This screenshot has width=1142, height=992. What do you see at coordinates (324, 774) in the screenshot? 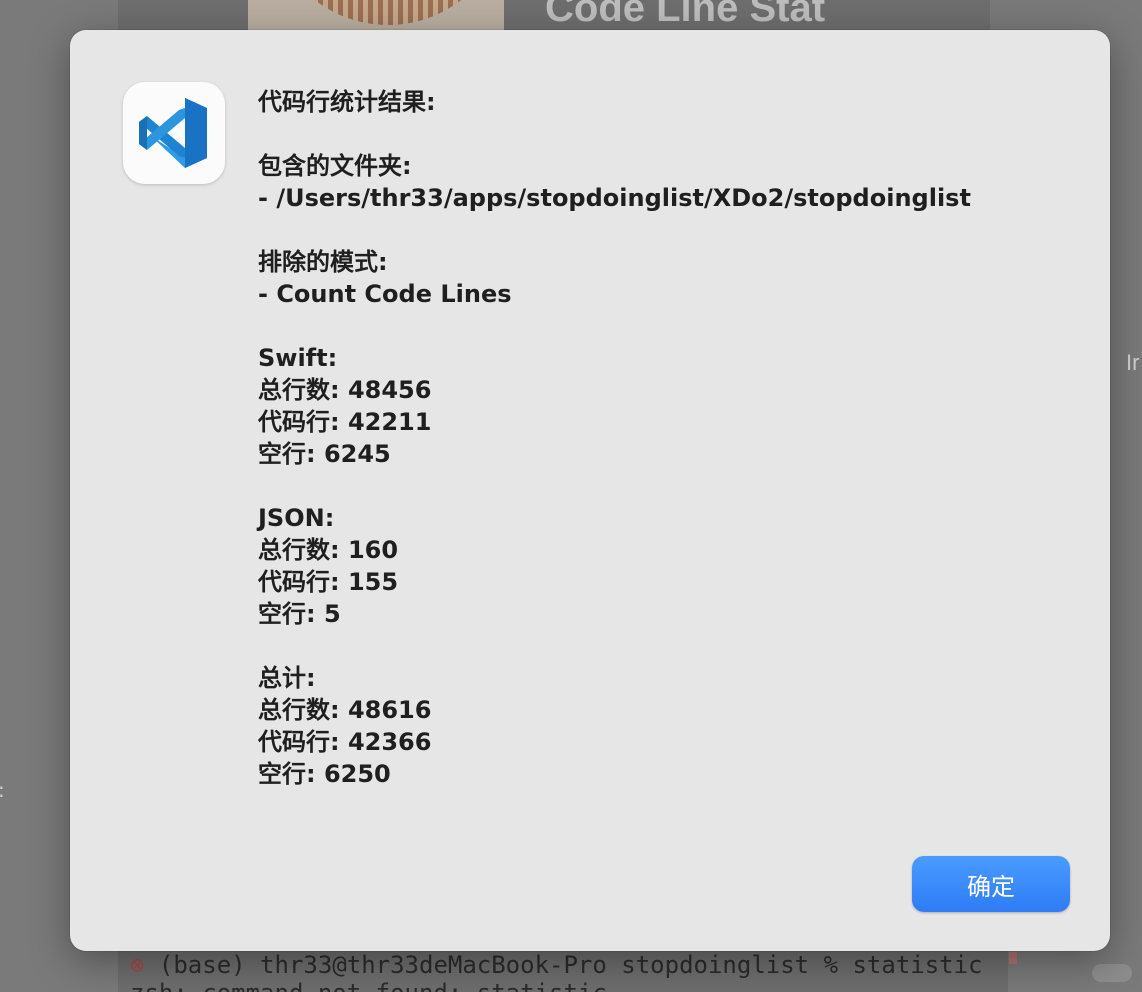
I see `message-line: 空行: 6250` at bounding box center [324, 774].